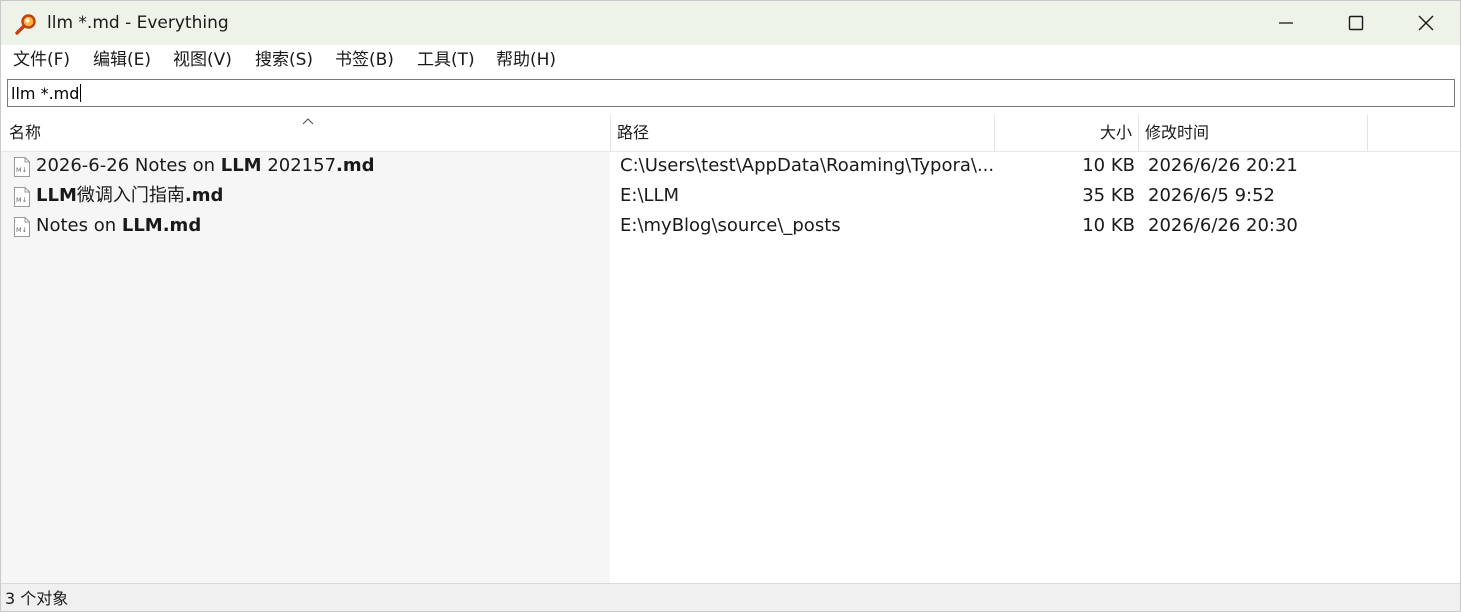  I want to click on menu-bookmarks: 书签(B), so click(364, 60).